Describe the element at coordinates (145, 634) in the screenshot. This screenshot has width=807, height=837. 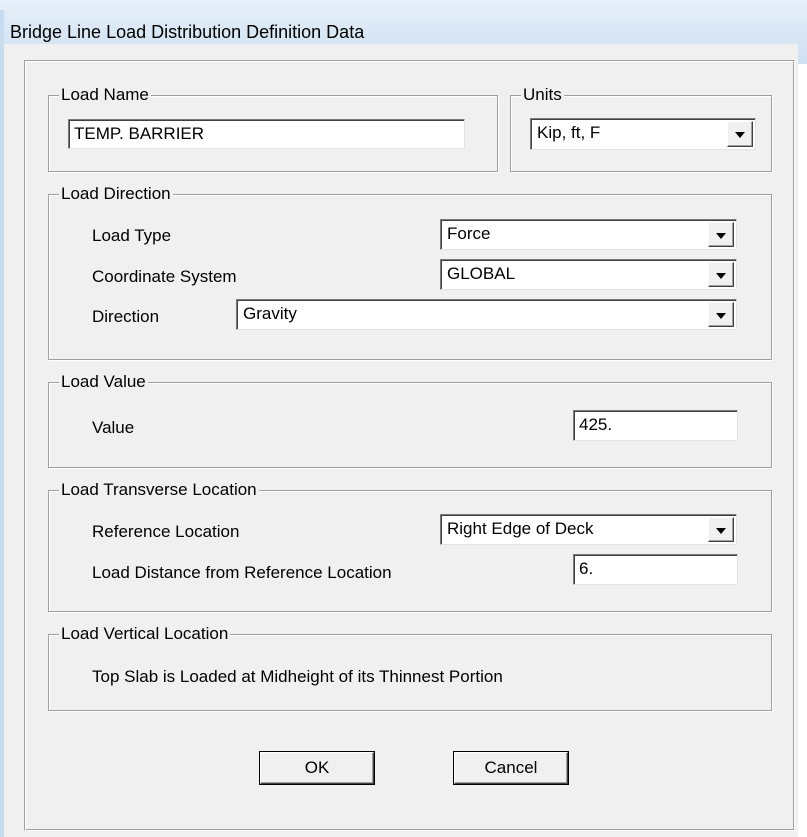
I see `load-vertical-location-group-label: Load Vertical Location` at that location.